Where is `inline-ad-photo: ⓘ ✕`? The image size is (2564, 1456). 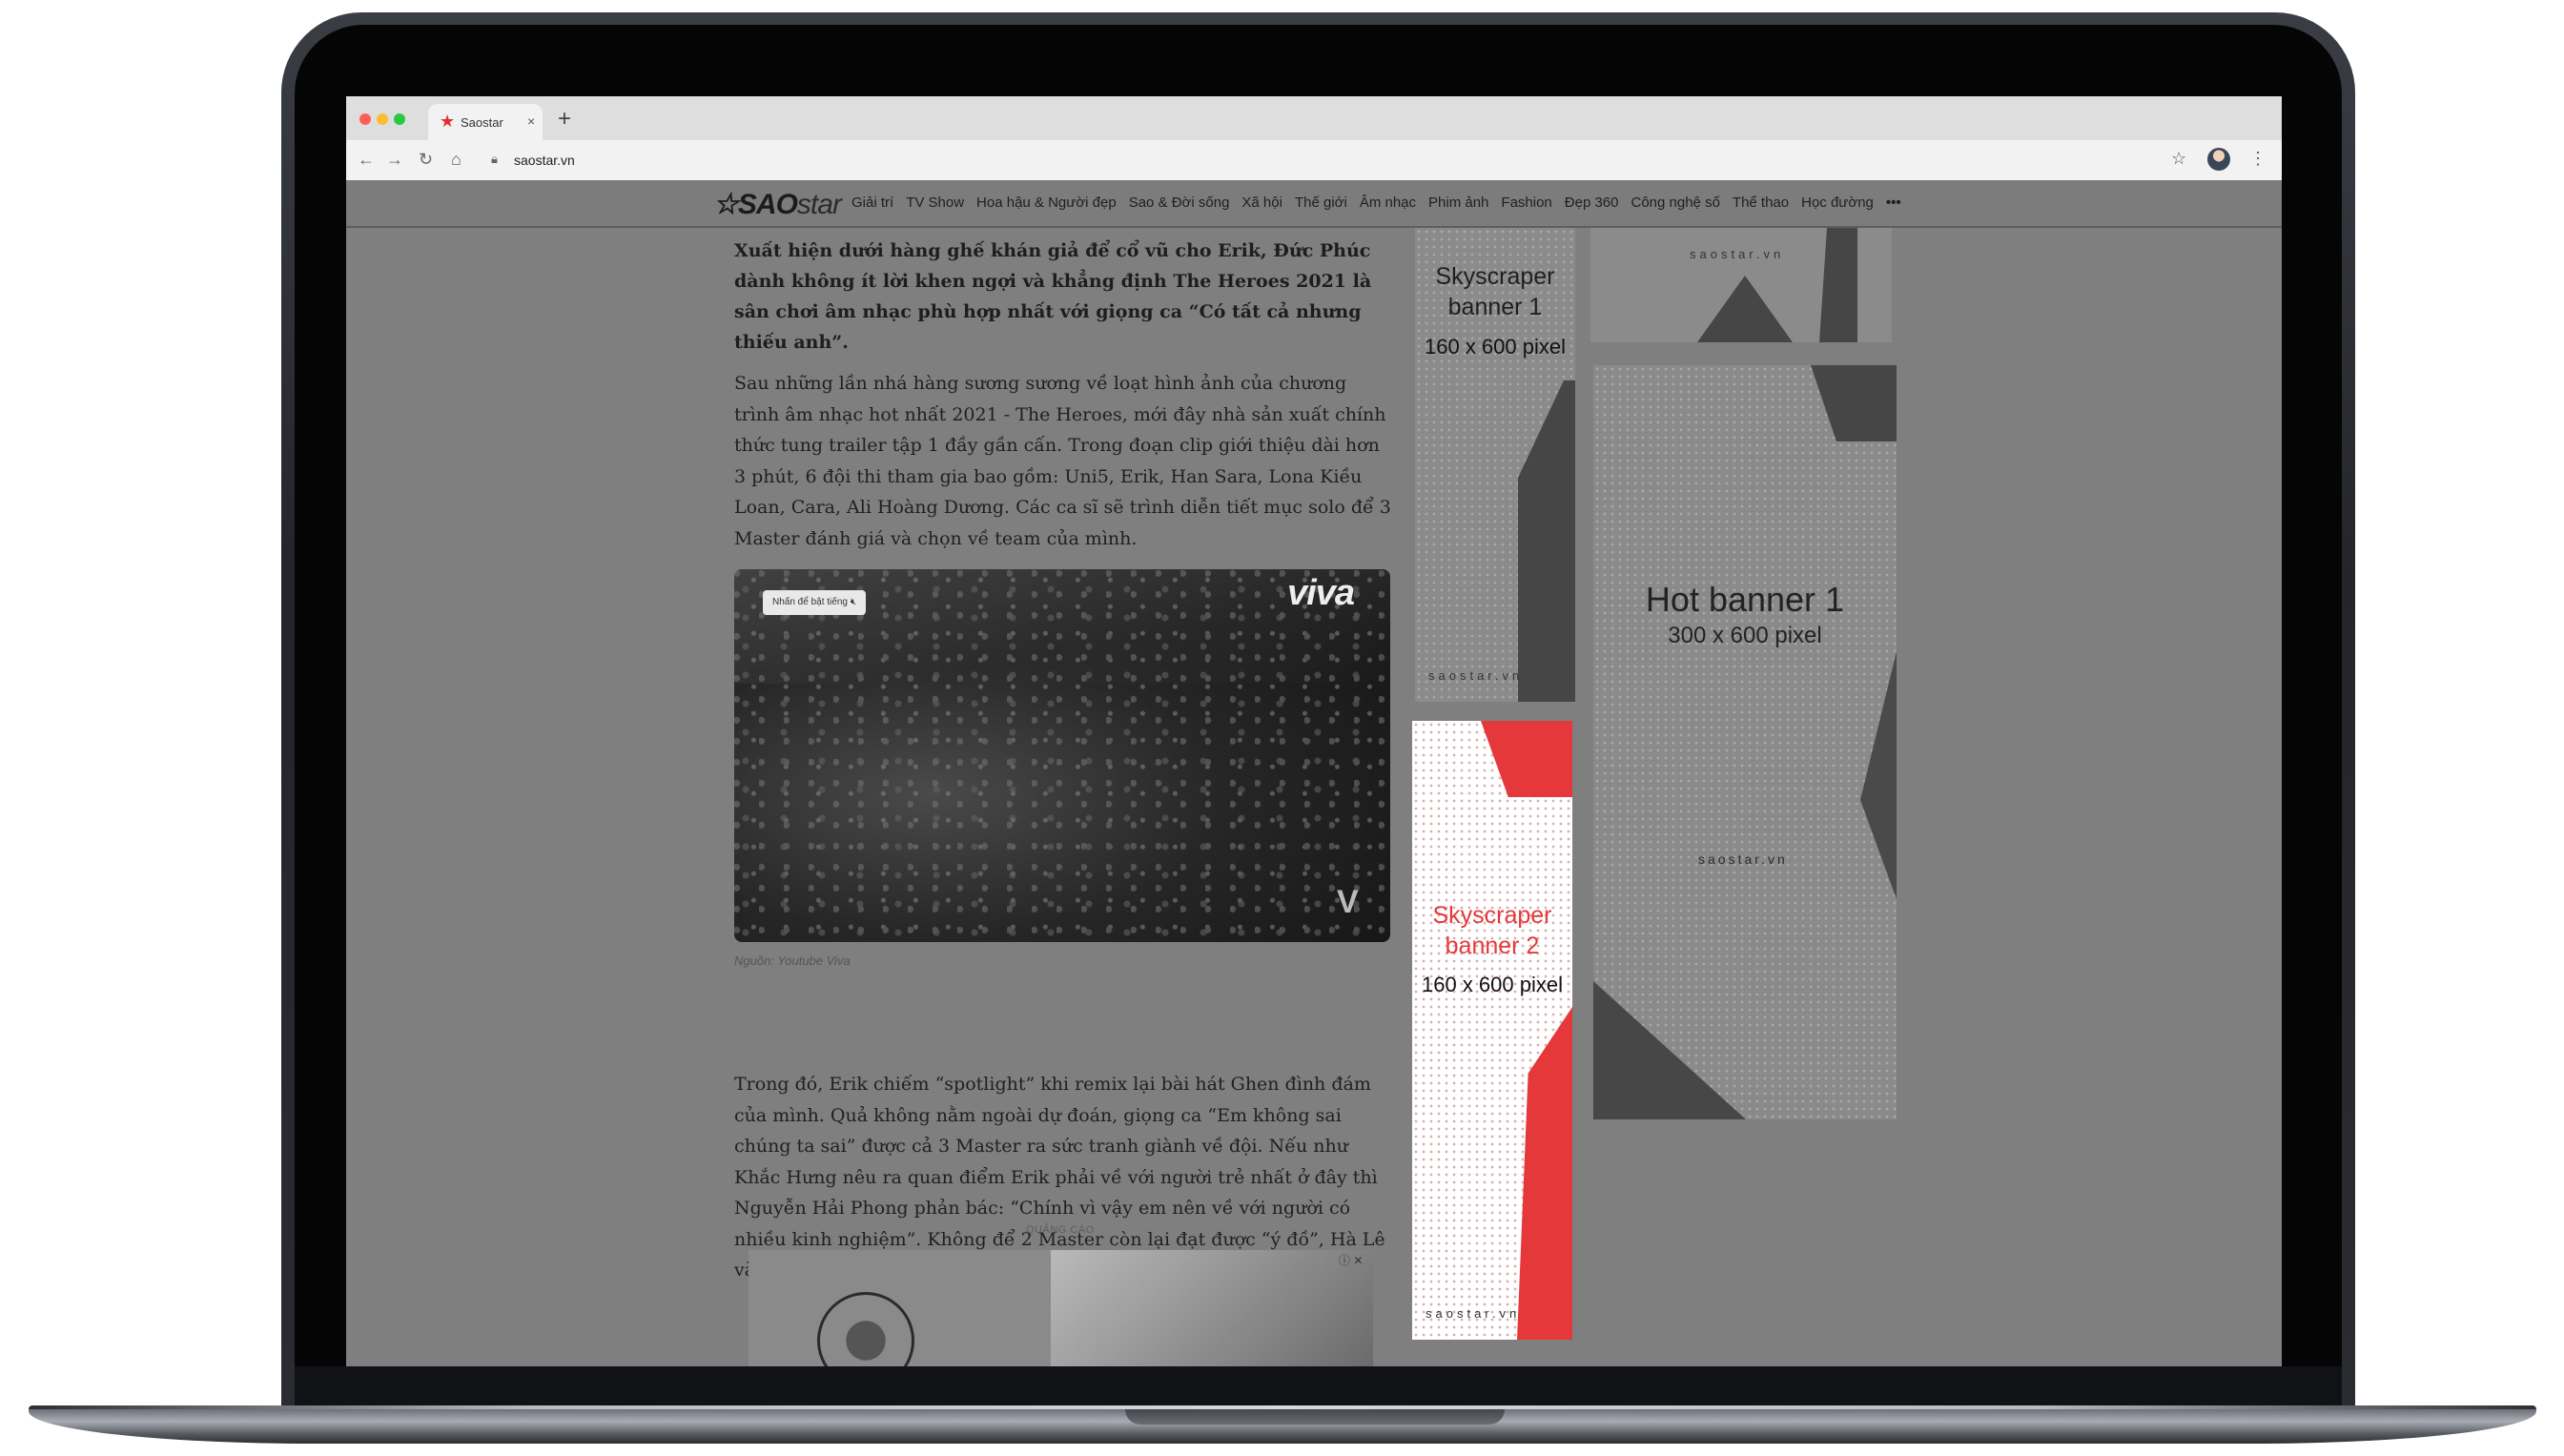 inline-ad-photo: ⓘ ✕ is located at coordinates (1212, 1308).